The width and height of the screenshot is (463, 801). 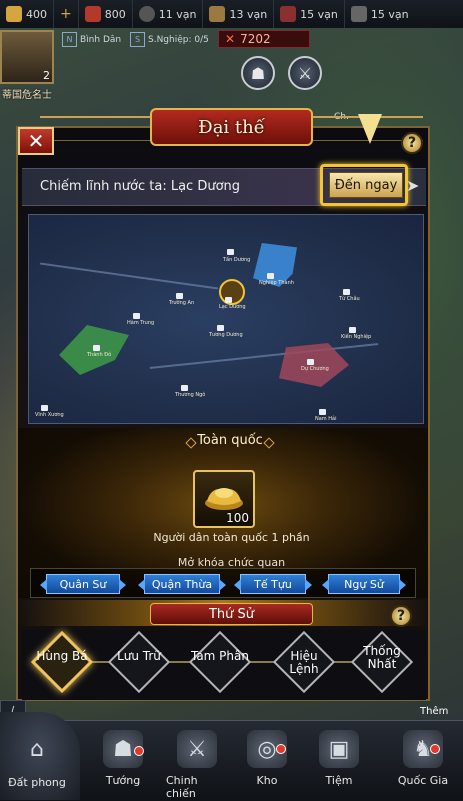 I want to click on thu-su-title: Thứ Sử, so click(x=231, y=614).